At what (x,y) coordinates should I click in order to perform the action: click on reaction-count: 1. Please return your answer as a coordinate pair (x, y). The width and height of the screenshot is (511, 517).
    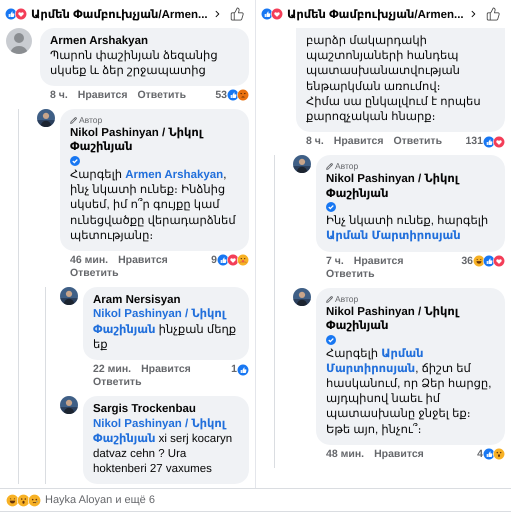
    Looking at the image, I should click on (234, 369).